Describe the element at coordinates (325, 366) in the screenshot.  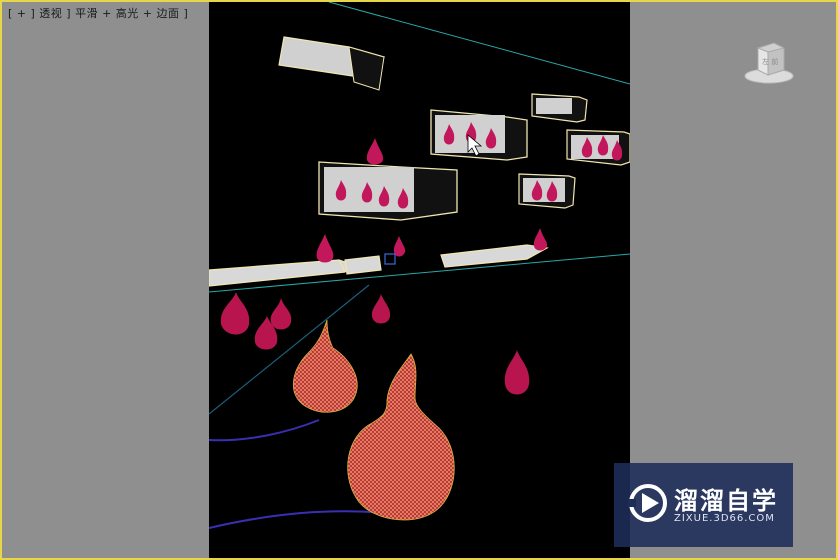
I see `vase-wireframe-medium` at that location.